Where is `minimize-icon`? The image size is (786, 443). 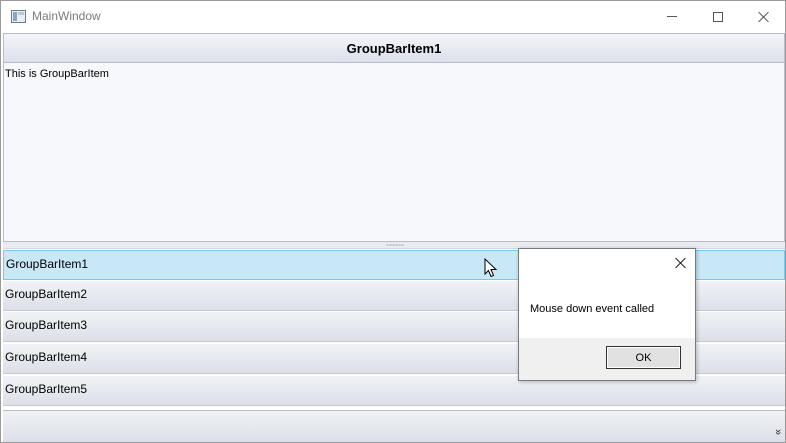 minimize-icon is located at coordinates (672, 16).